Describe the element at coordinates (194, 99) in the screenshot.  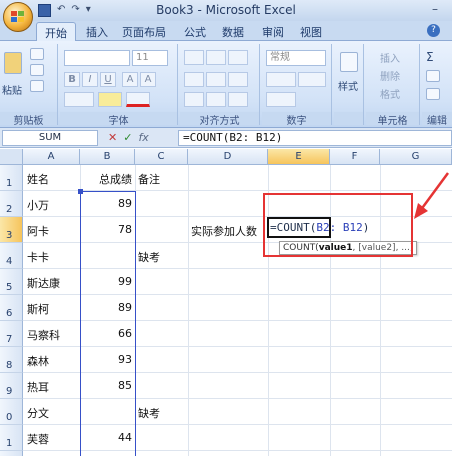
I see `decrease-indent-button` at that location.